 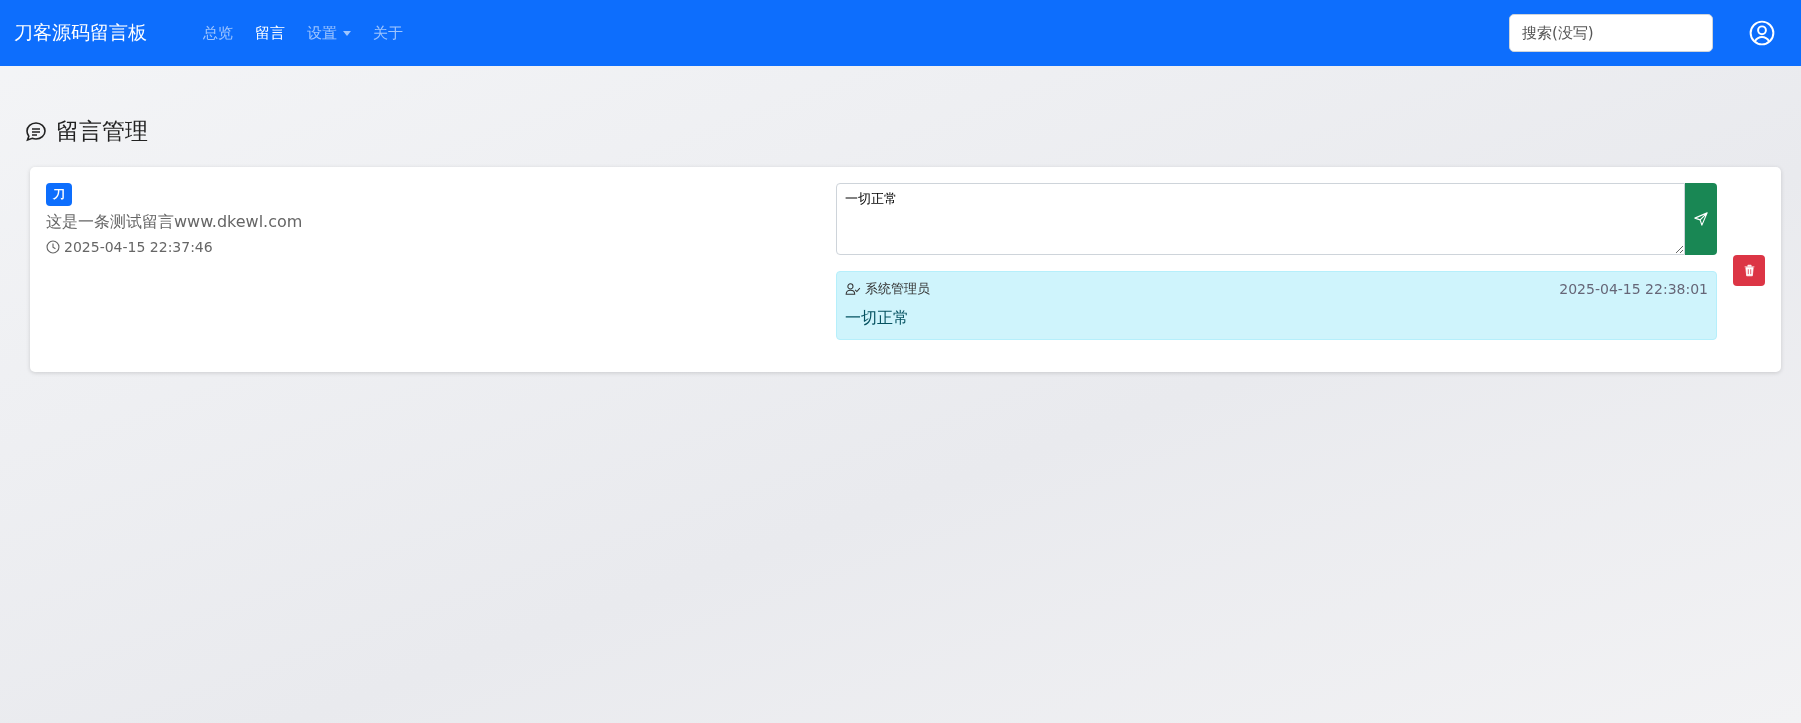 I want to click on brand-title: 刀客源码留言板, so click(x=80, y=33).